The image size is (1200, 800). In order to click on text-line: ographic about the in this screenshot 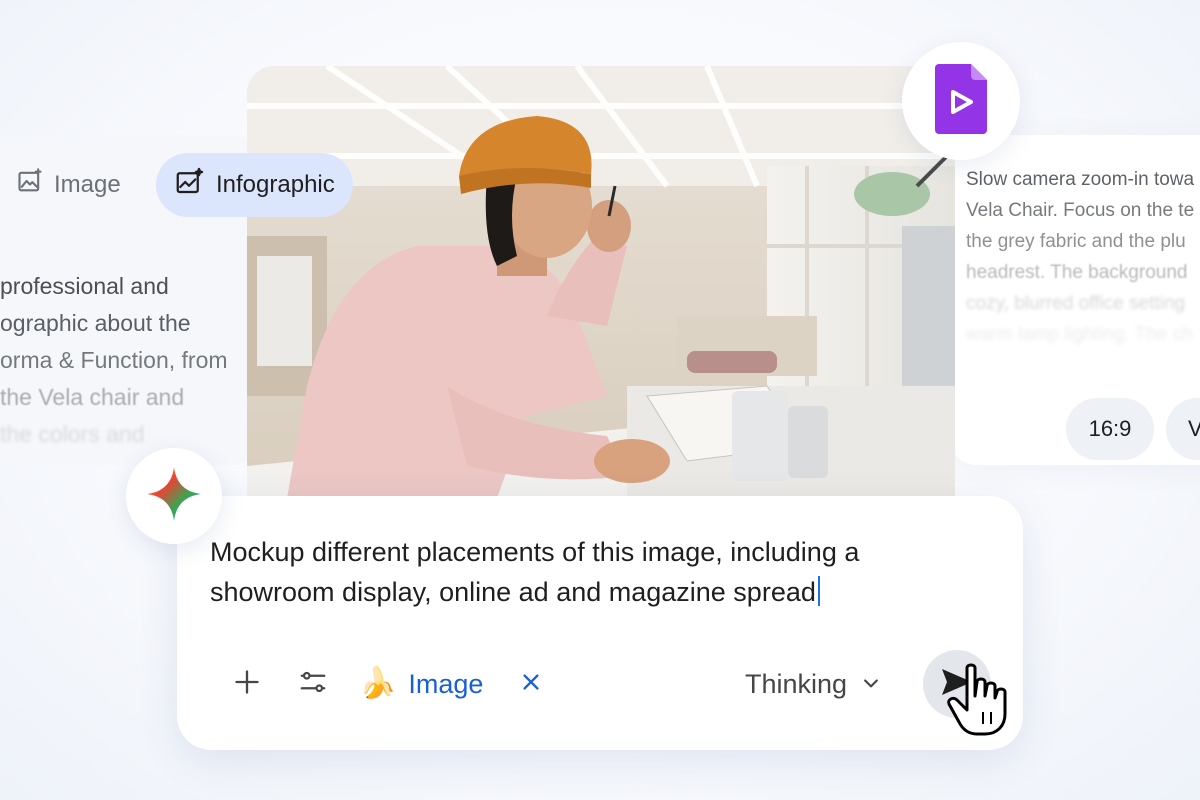, I will do `click(95, 323)`.